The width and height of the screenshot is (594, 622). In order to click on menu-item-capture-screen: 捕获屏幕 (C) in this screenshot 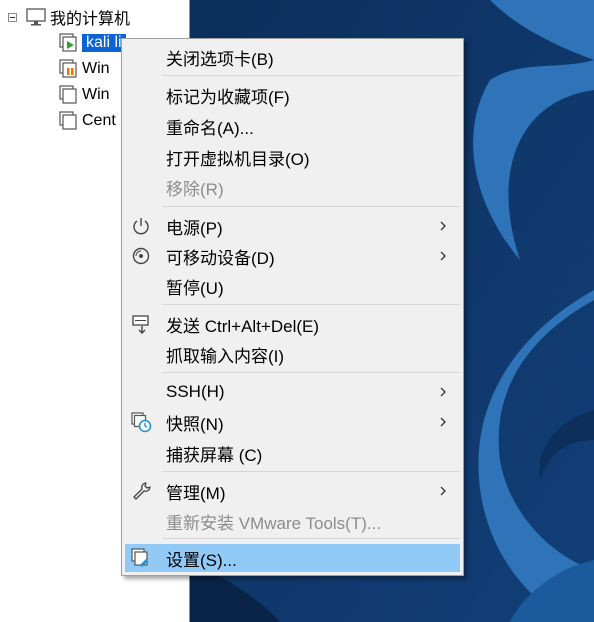, I will do `click(292, 453)`.